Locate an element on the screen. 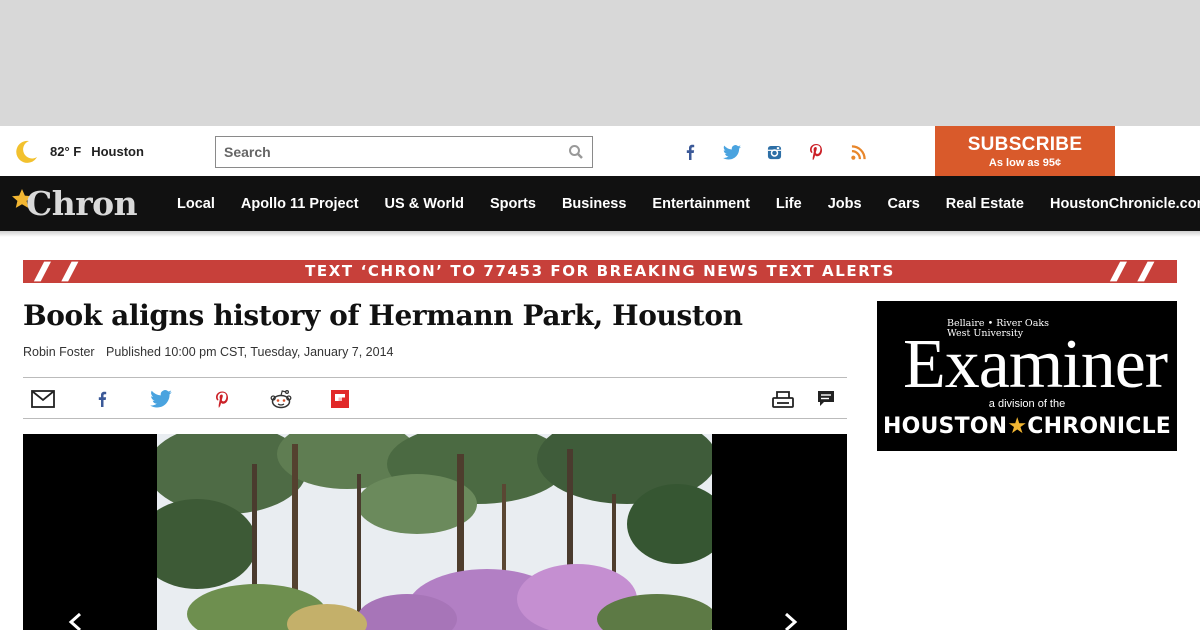 The height and width of the screenshot is (630, 1200). rss-icon is located at coordinates (858, 152).